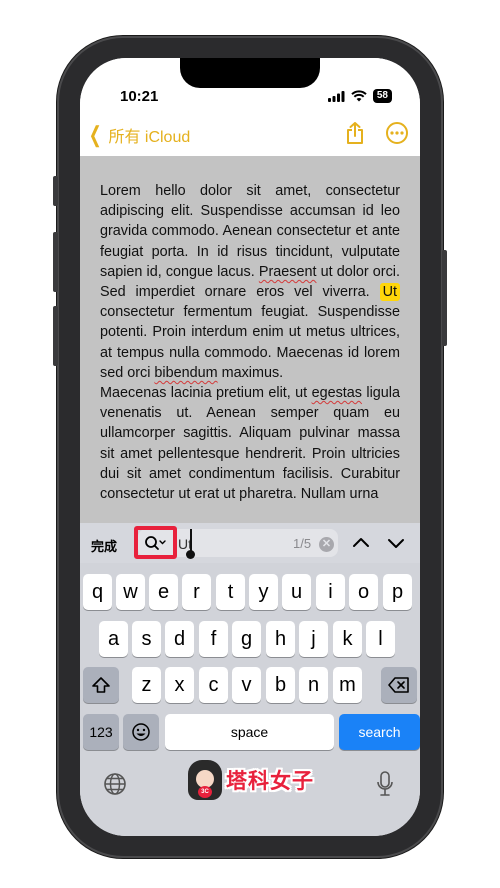  I want to click on key-s: s, so click(146, 639).